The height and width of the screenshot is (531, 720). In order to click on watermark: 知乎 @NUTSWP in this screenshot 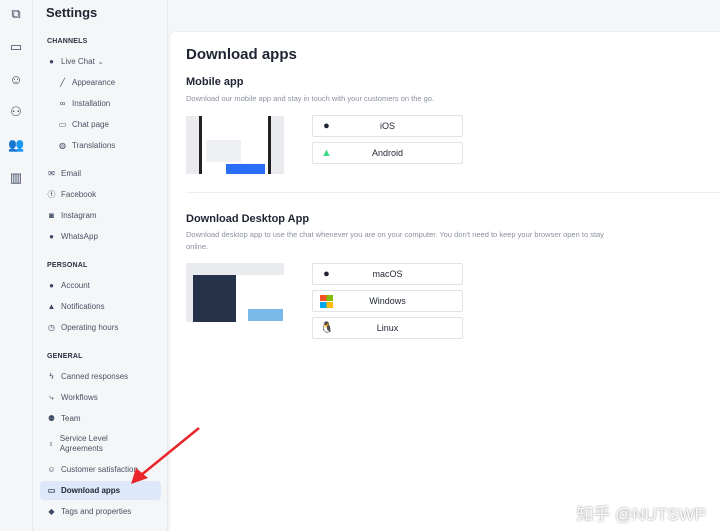, I will do `click(641, 514)`.